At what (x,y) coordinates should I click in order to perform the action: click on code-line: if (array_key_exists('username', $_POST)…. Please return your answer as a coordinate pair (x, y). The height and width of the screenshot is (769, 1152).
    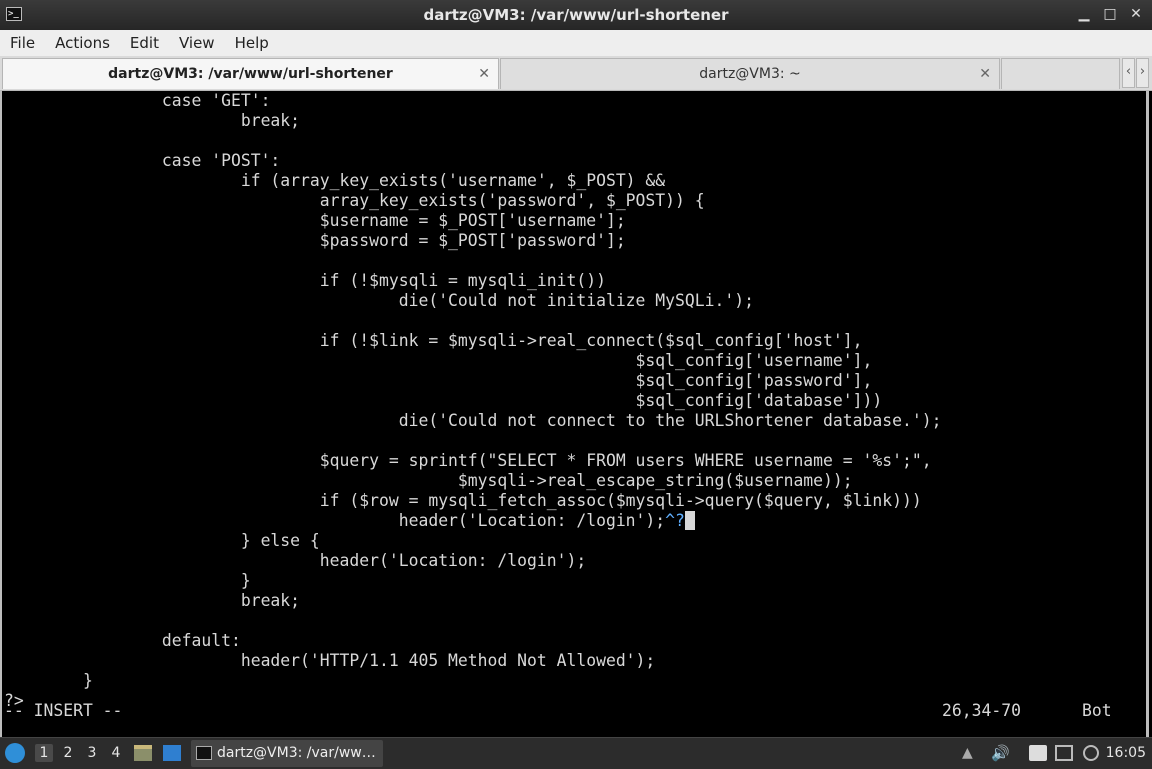
    Looking at the image, I should click on (335, 180).